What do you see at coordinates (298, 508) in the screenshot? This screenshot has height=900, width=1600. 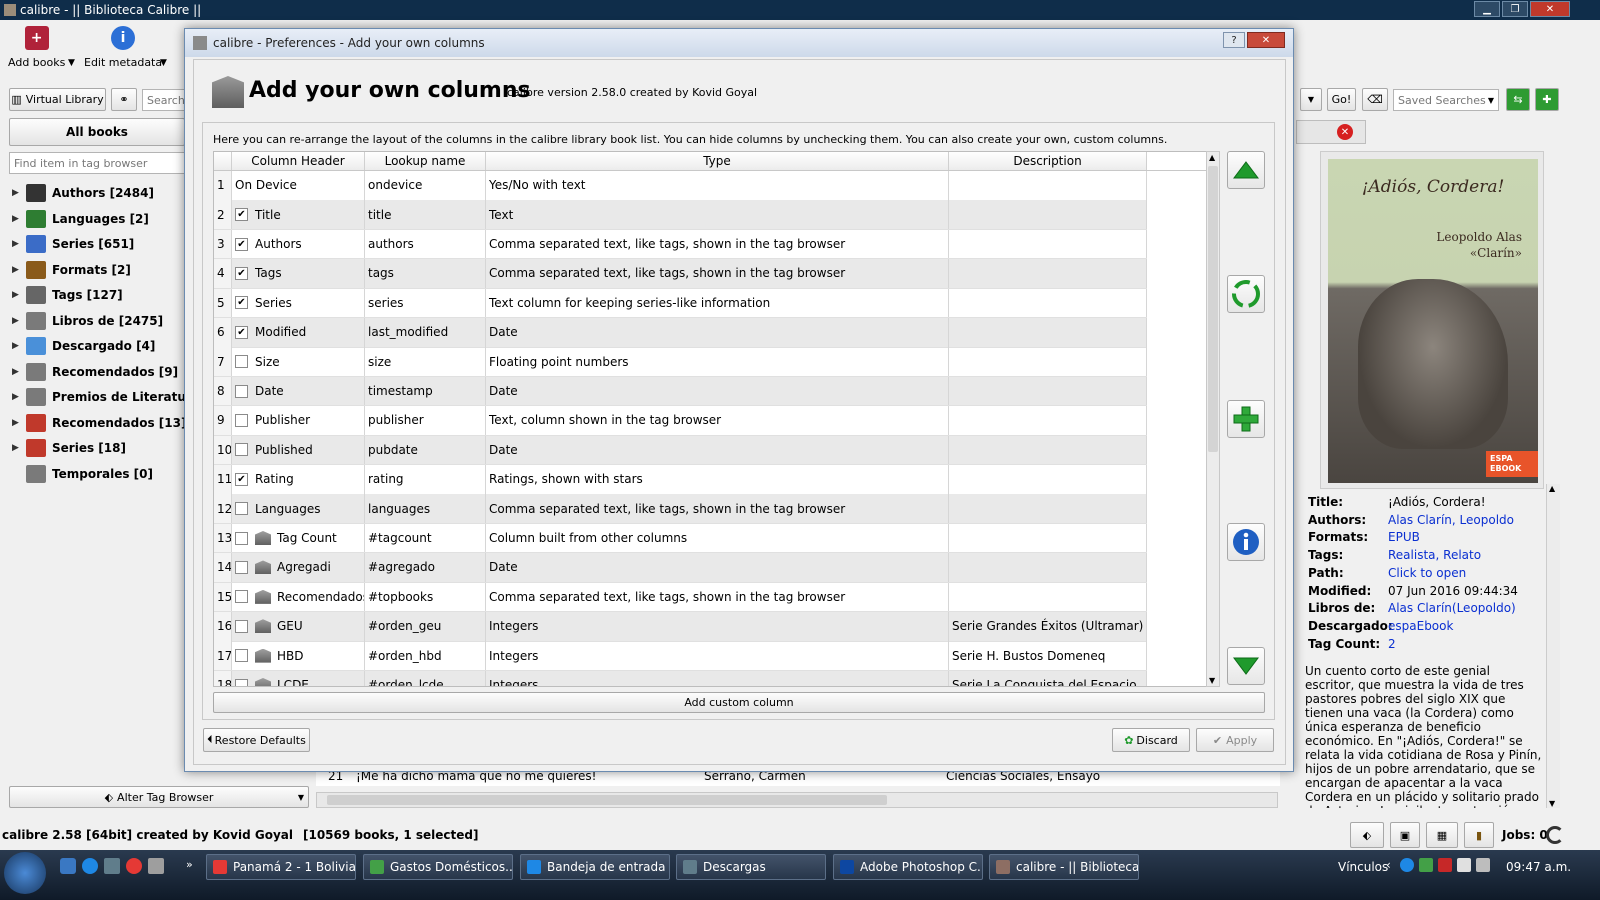 I see `column-header-cell: Languages` at bounding box center [298, 508].